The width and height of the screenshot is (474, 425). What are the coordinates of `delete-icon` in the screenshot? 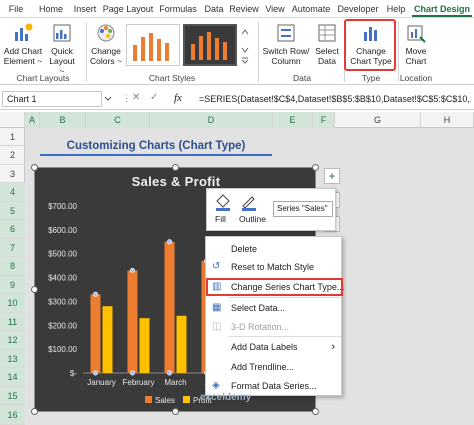 It's located at (218, 249).